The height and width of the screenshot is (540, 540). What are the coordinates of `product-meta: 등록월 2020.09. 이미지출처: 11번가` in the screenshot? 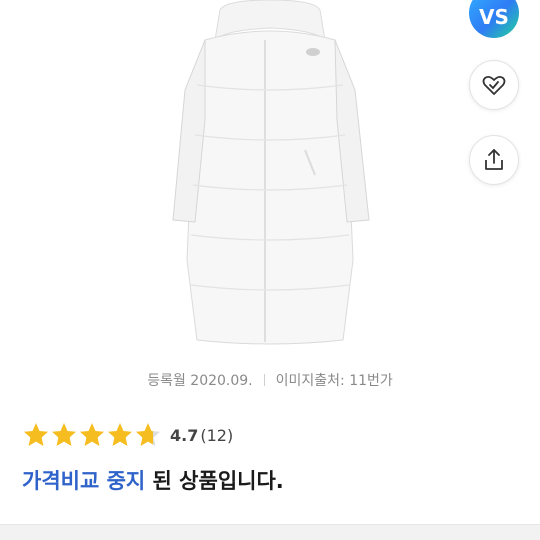 It's located at (270, 380).